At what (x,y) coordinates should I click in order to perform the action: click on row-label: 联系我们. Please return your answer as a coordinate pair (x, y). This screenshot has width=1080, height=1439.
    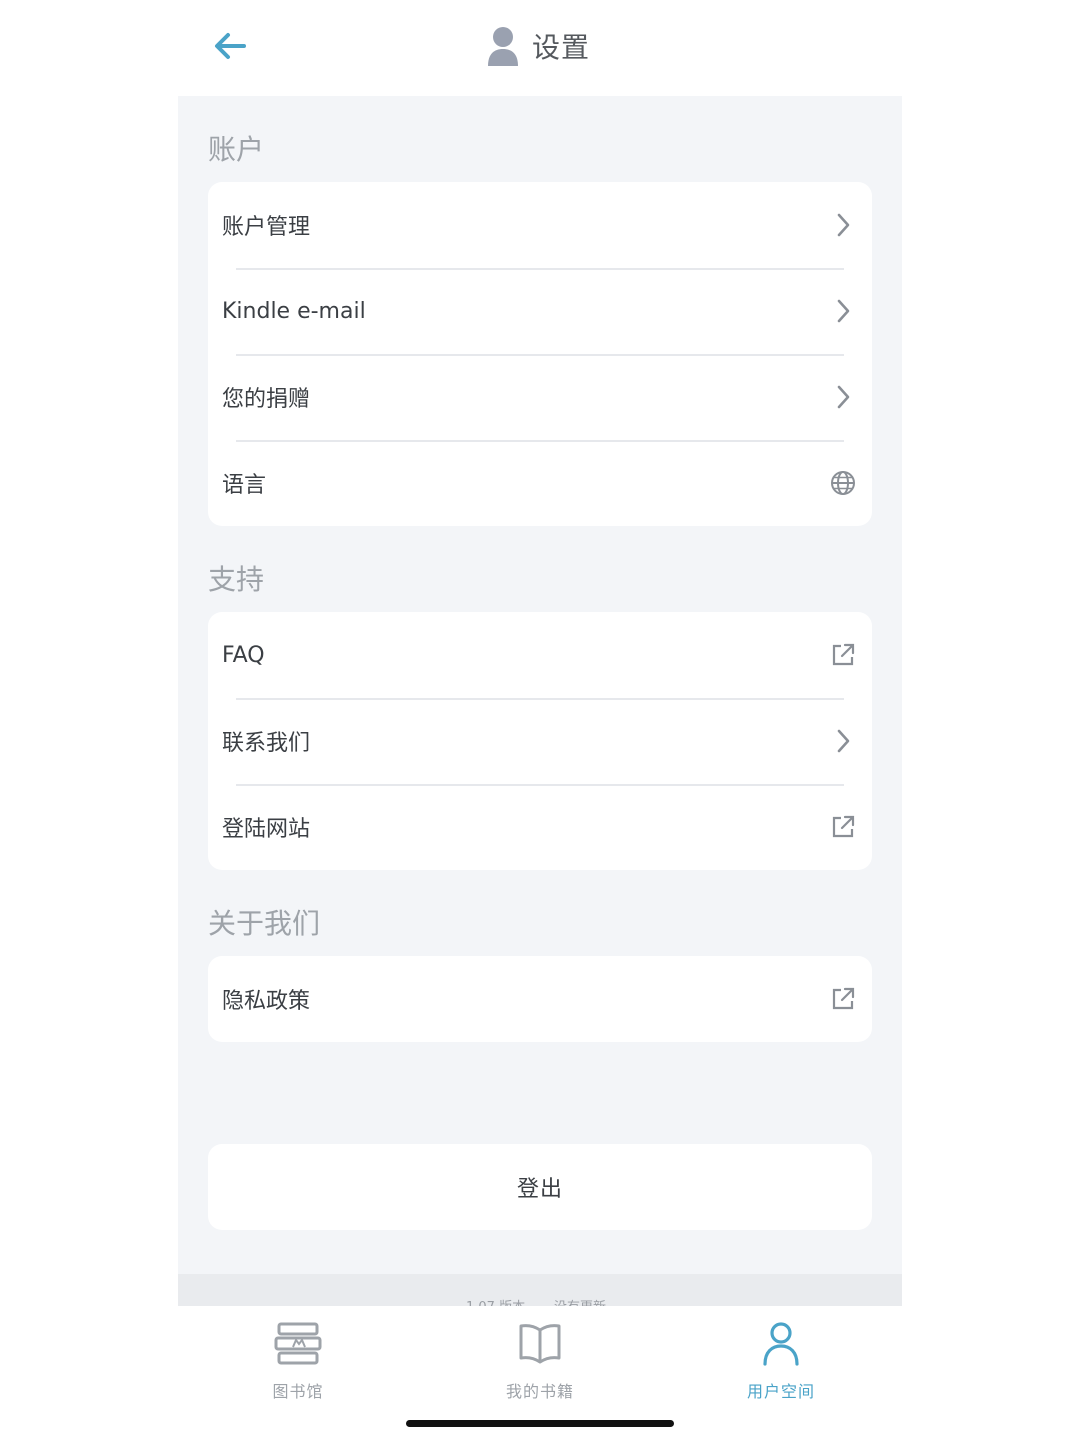
    Looking at the image, I should click on (266, 743).